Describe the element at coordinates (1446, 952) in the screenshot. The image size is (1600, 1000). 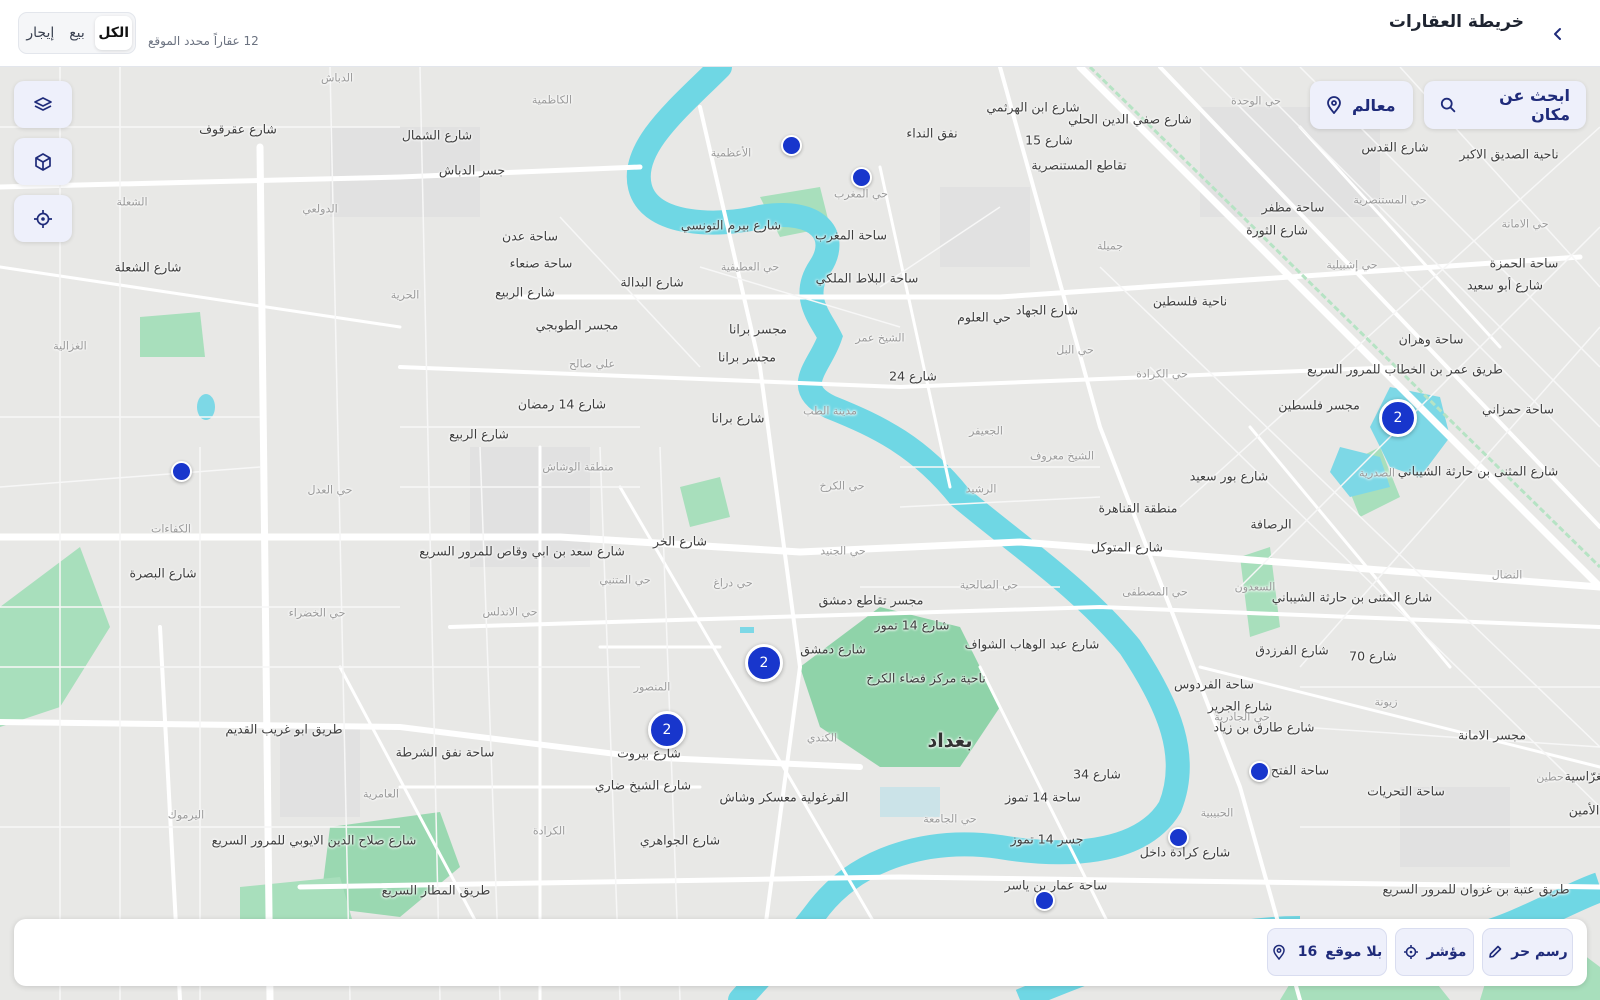
I see `cursor-label: مؤشر` at that location.